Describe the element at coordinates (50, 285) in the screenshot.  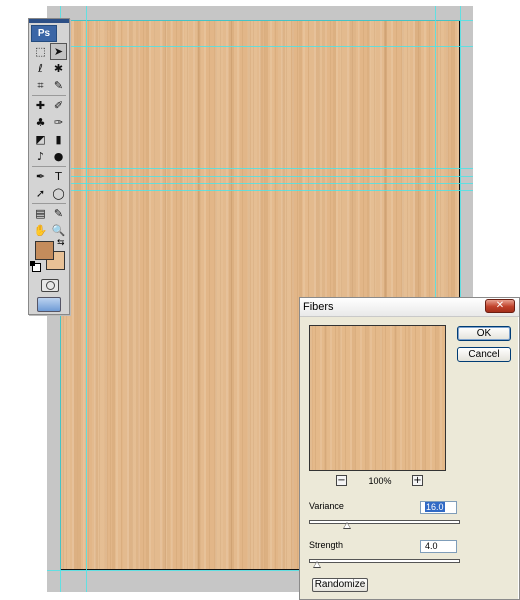
I see `quick-mask-icon` at that location.